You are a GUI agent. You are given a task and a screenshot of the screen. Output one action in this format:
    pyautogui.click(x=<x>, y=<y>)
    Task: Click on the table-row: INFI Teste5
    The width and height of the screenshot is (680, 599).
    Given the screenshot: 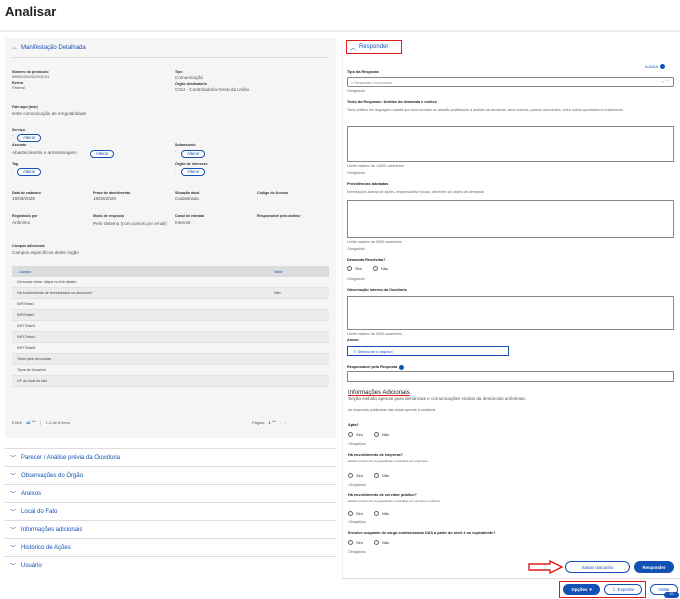 What is the action you would take?
    pyautogui.click(x=170, y=348)
    